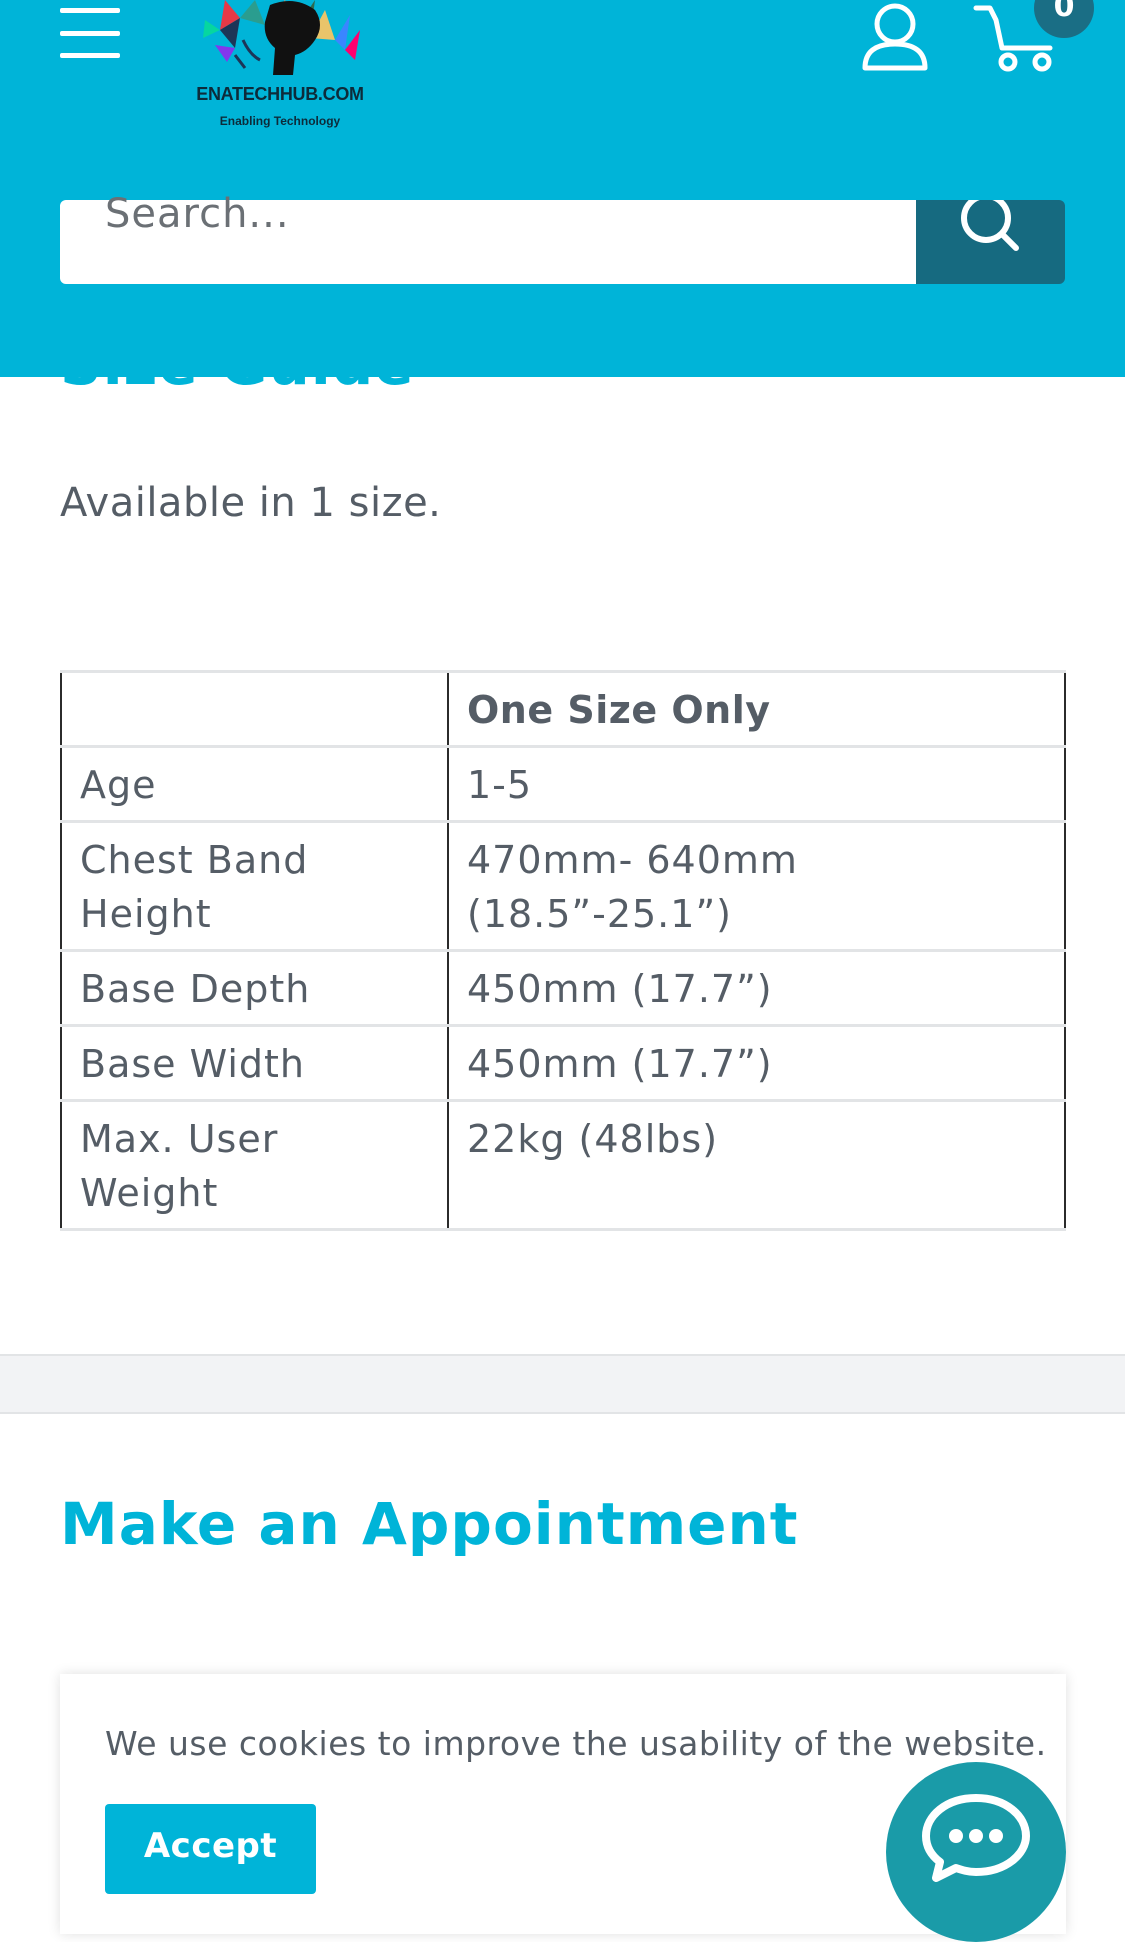 The width and height of the screenshot is (1125, 1942). Describe the element at coordinates (562, 1384) in the screenshot. I see `section-divider` at that location.